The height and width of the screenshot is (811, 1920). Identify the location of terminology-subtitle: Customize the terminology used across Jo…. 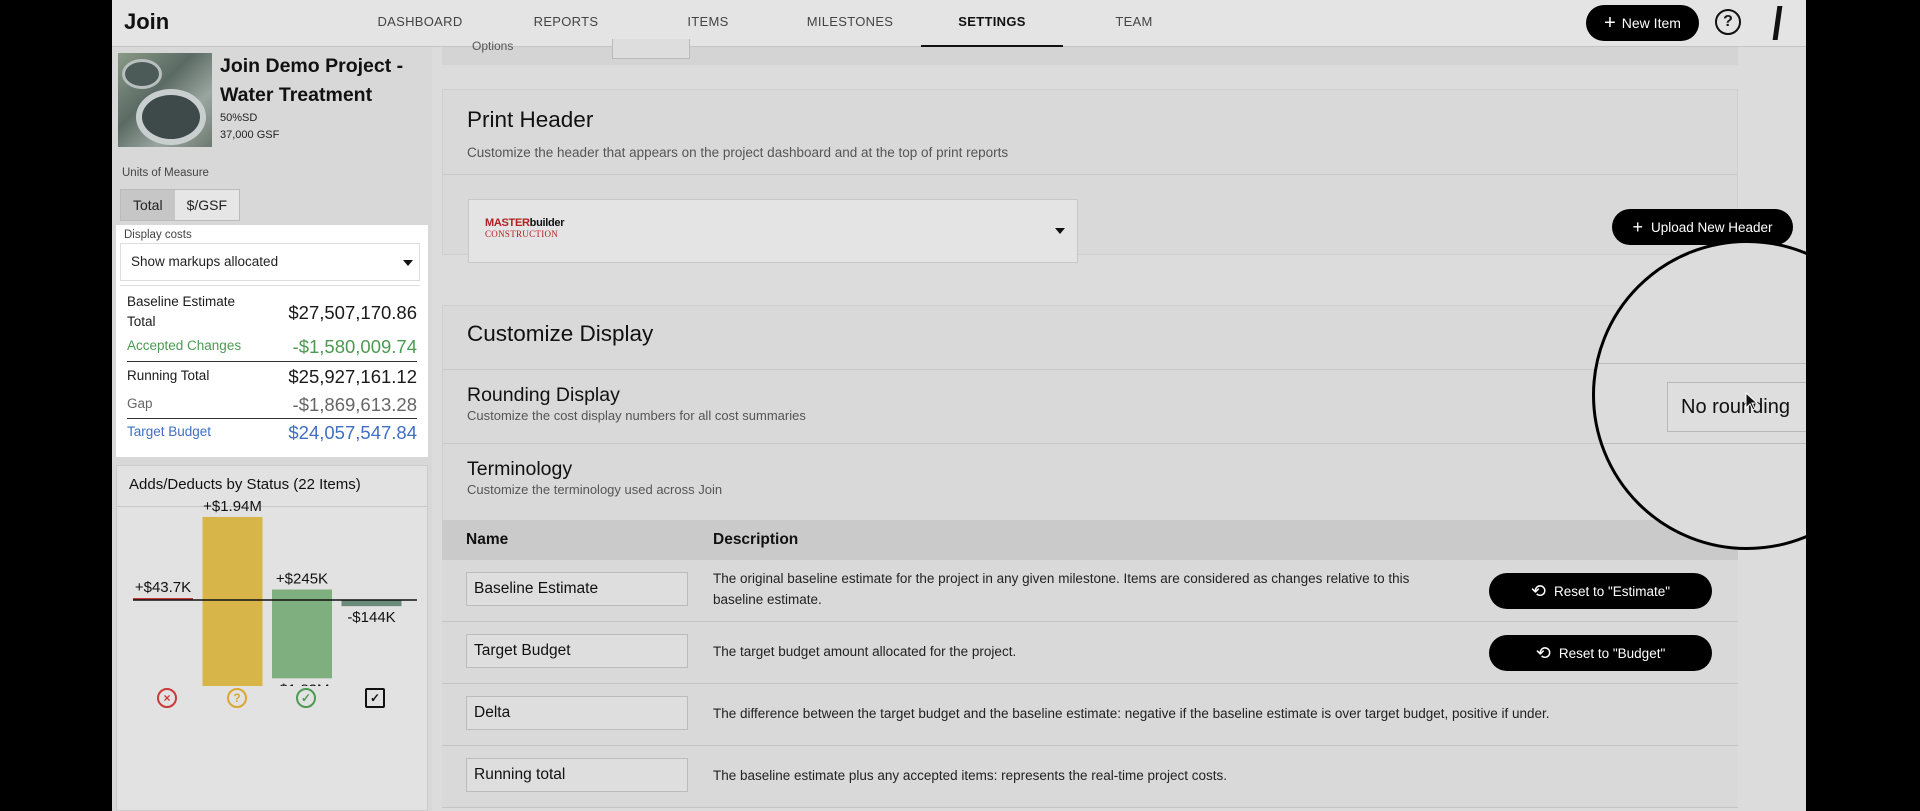
(595, 489).